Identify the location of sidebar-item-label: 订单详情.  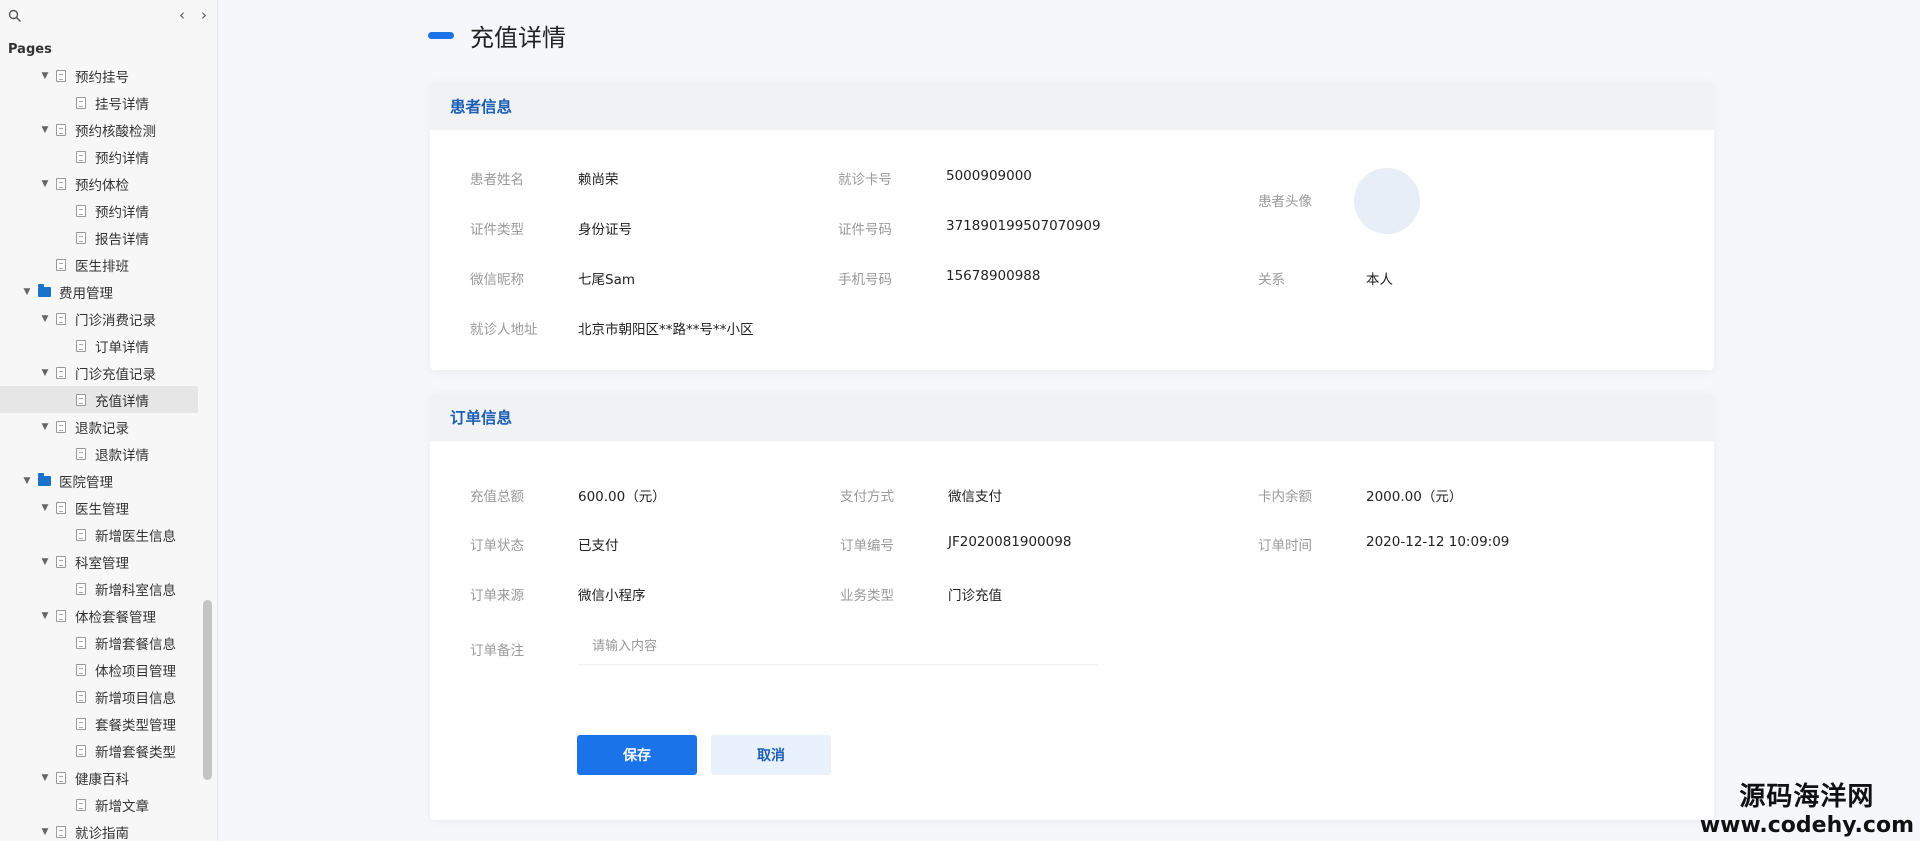
(122, 347).